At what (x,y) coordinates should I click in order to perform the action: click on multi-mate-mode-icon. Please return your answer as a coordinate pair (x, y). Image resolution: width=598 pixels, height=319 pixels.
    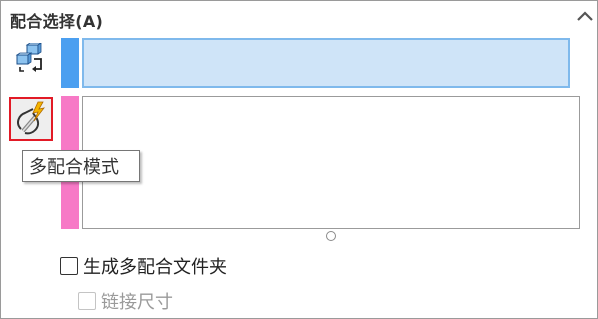
    Looking at the image, I should click on (31, 119).